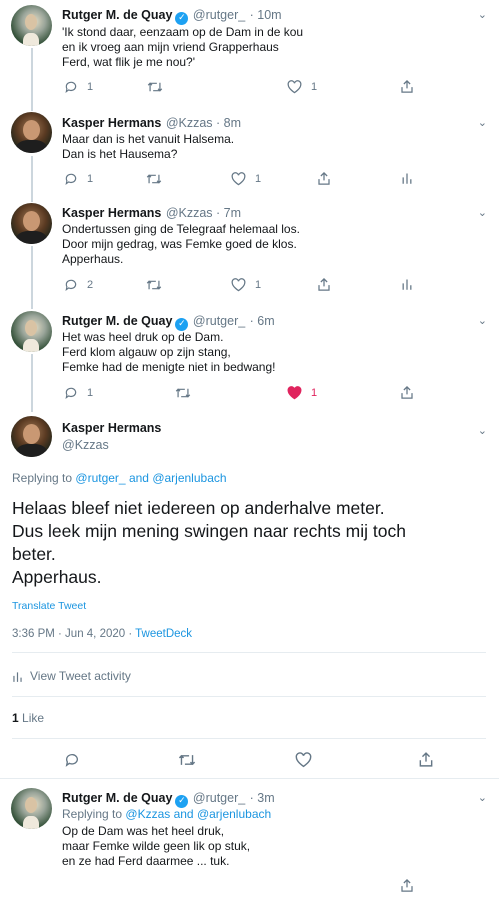  What do you see at coordinates (73, 634) in the screenshot?
I see `tweet-timestamp: 3:36 PM · Jun 4, 2020 ·` at bounding box center [73, 634].